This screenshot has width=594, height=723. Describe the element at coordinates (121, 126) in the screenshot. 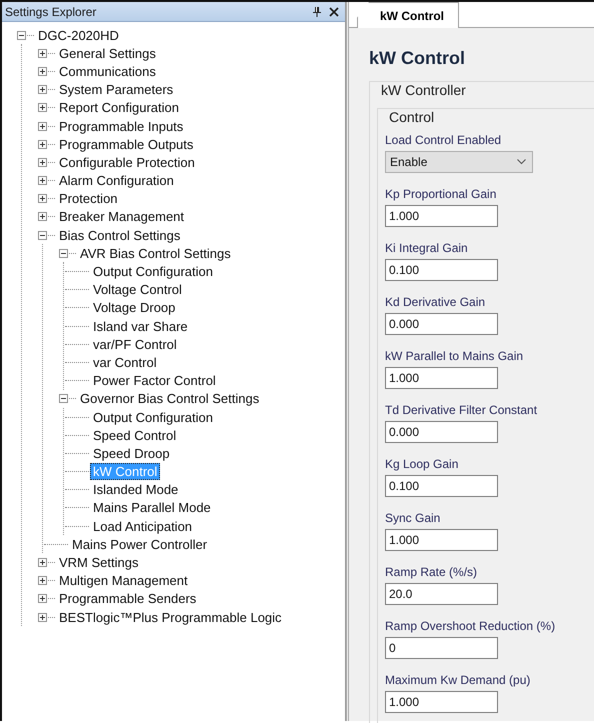

I see `tree-item: Programmable Inputs` at that location.